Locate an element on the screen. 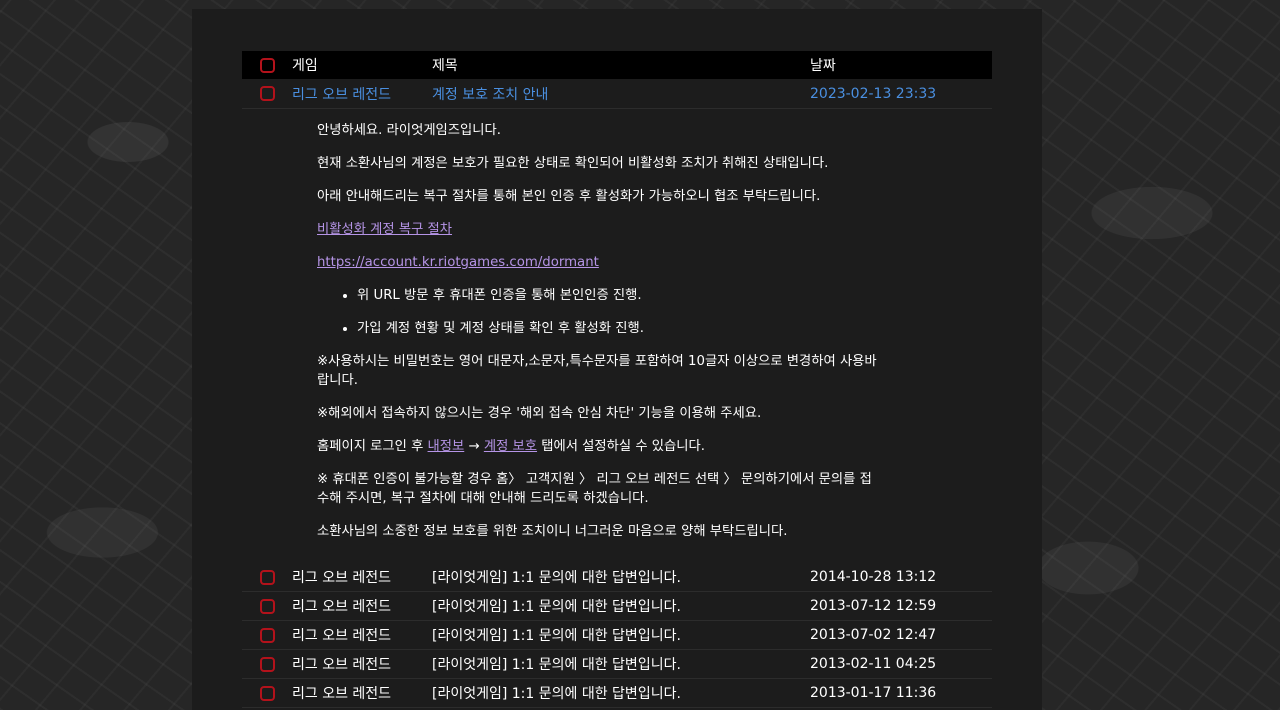 The image size is (1280, 710). list-item: 가입 계정 현황 및 계정 상태를 확인 후 활성화 진행. is located at coordinates (617, 328).